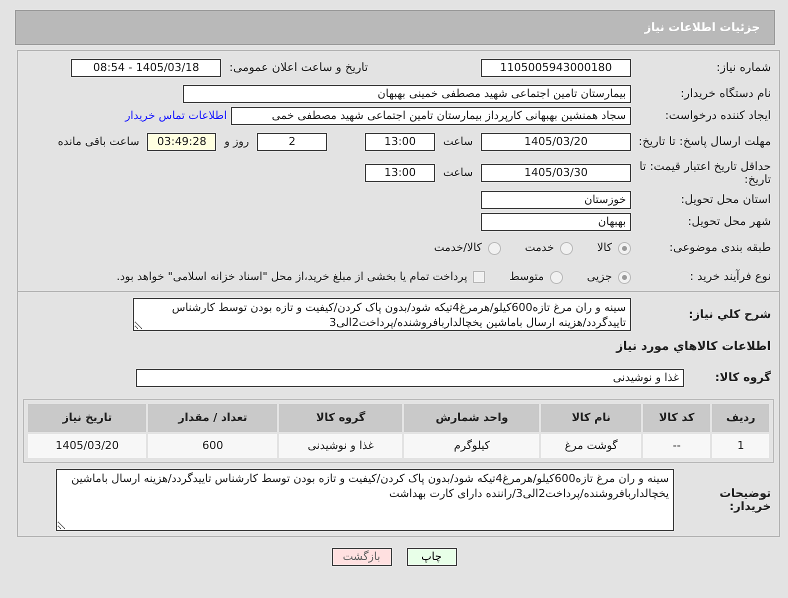 This screenshot has height=598, width=788. I want to click on column-header: واحد شمارش, so click(472, 418).